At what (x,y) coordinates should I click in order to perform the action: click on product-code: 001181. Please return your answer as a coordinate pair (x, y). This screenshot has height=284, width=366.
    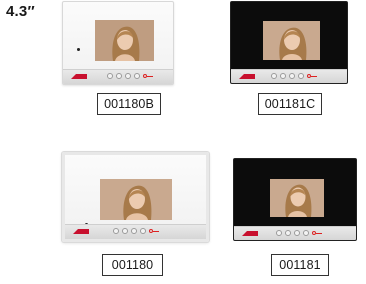
    Looking at the image, I should click on (300, 265).